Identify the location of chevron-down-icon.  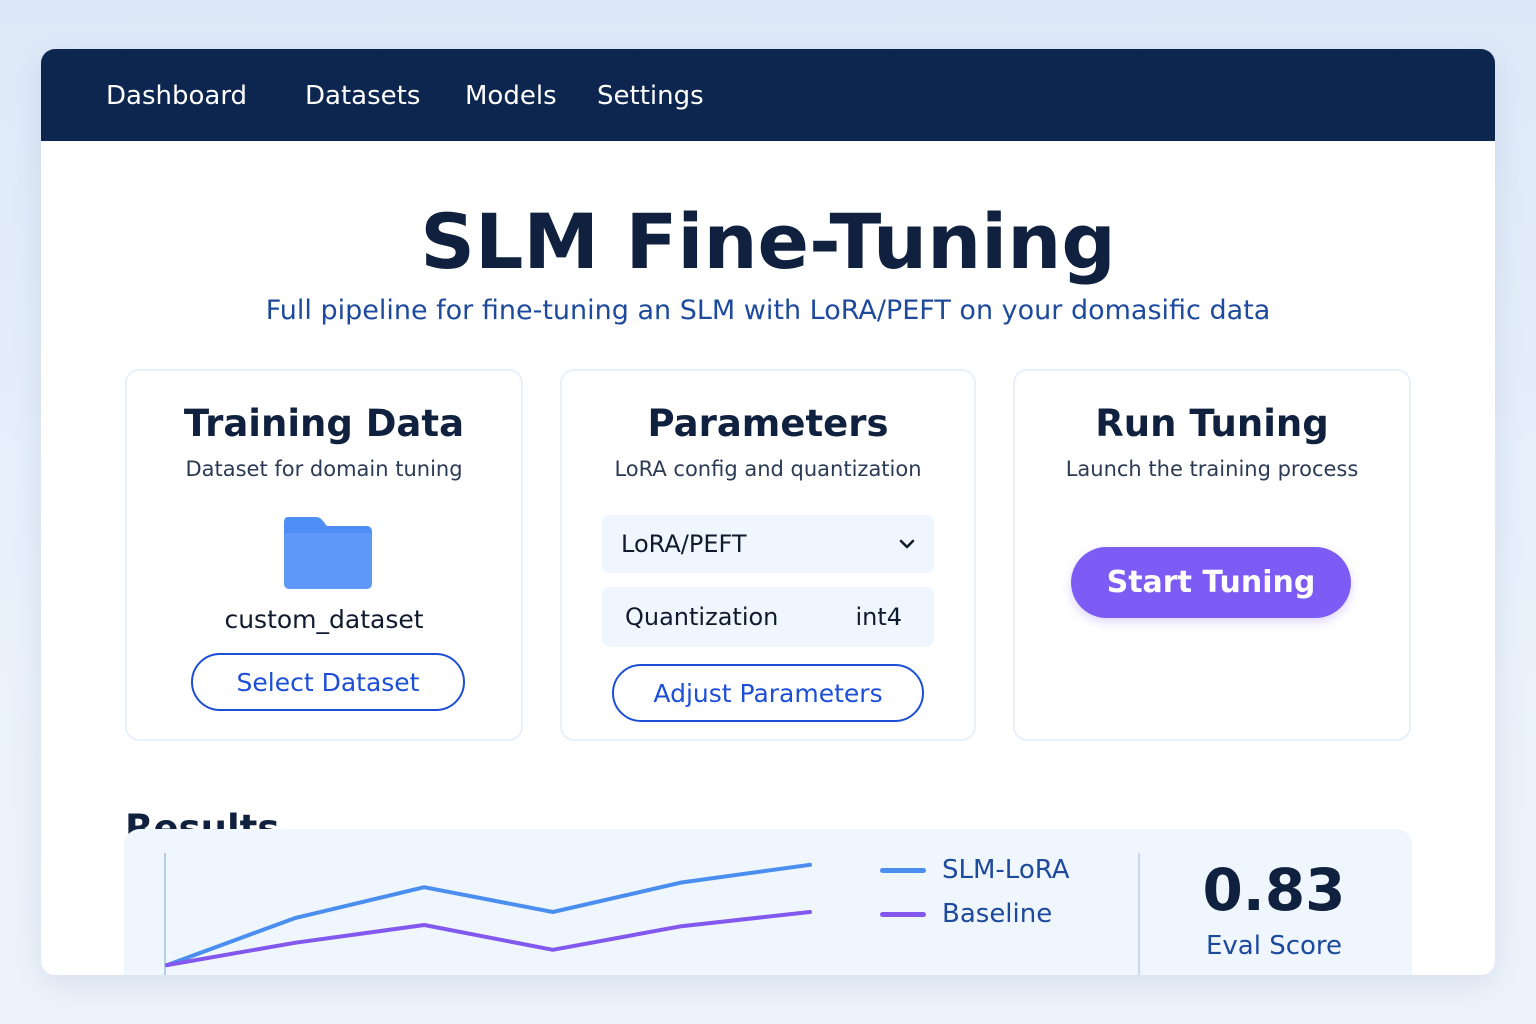
(907, 544).